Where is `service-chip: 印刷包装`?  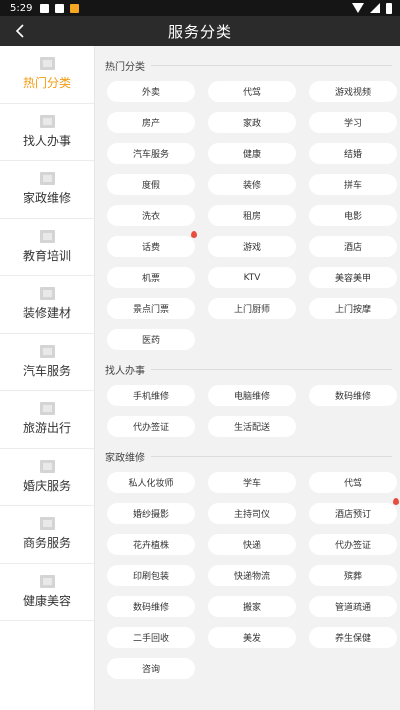 service-chip: 印刷包装 is located at coordinates (151, 575).